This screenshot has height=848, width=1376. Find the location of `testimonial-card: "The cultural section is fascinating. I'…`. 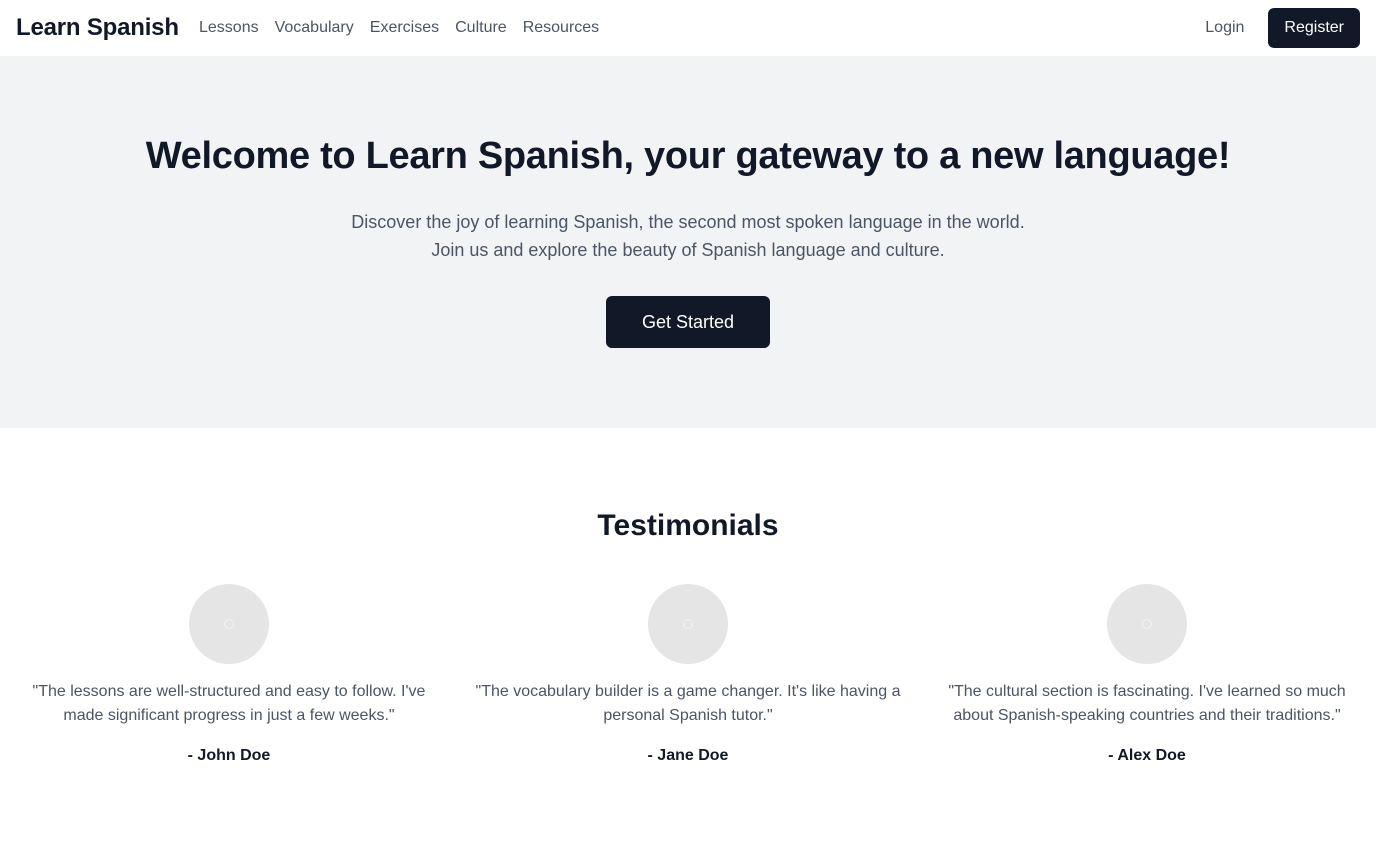

testimonial-card: "The cultural section is fascinating. I'… is located at coordinates (1147, 676).